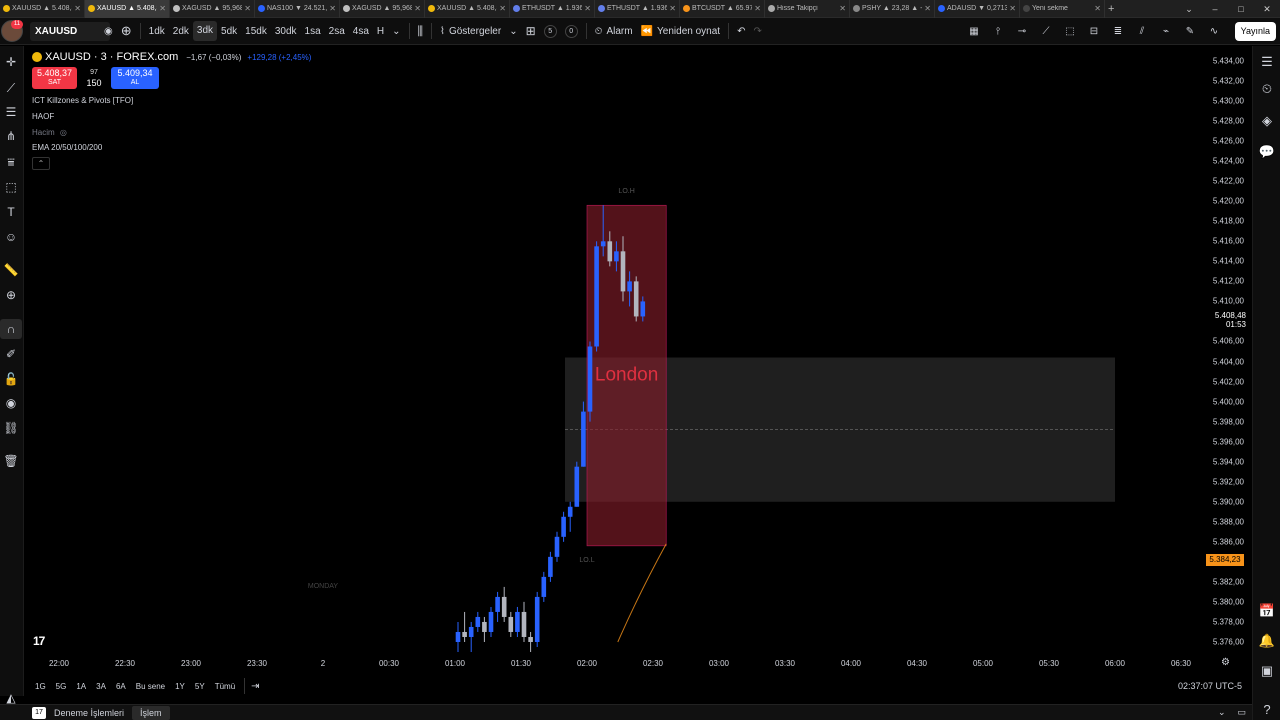 This screenshot has width=1280, height=720. What do you see at coordinates (1214, 31) in the screenshot?
I see `curve-icon: ∿` at bounding box center [1214, 31].